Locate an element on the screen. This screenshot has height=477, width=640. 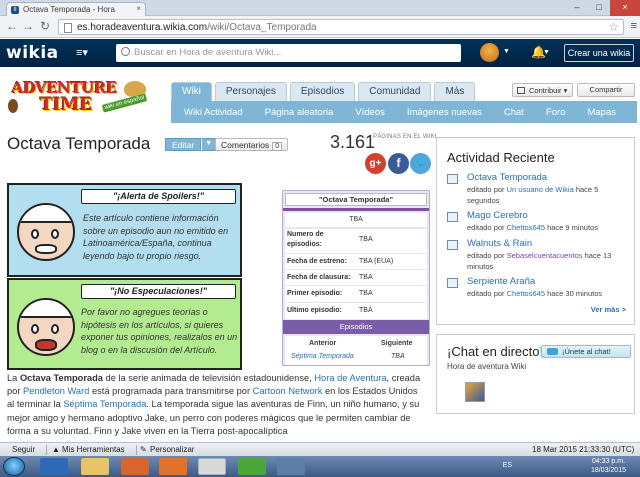
hamburger-menu-icon: ≡▾ is located at coordinates (82, 52).